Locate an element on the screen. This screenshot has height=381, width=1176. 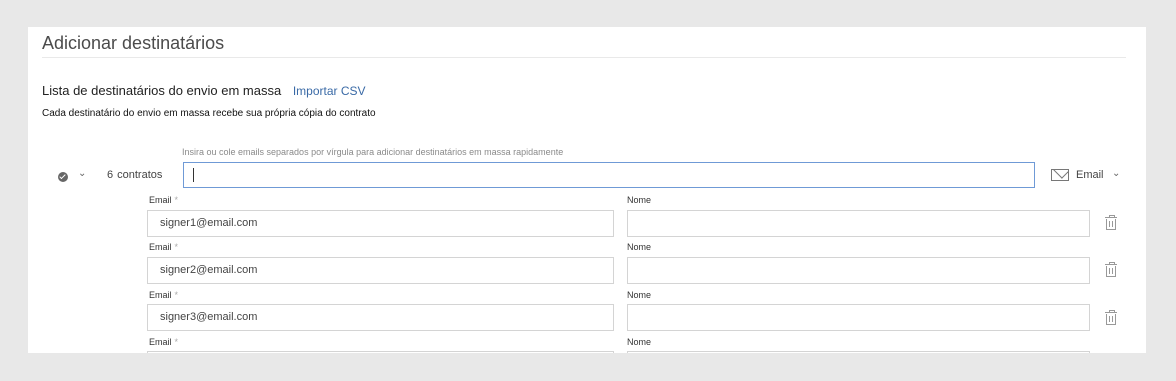
import-csv-link: Importar CSV is located at coordinates (329, 91).